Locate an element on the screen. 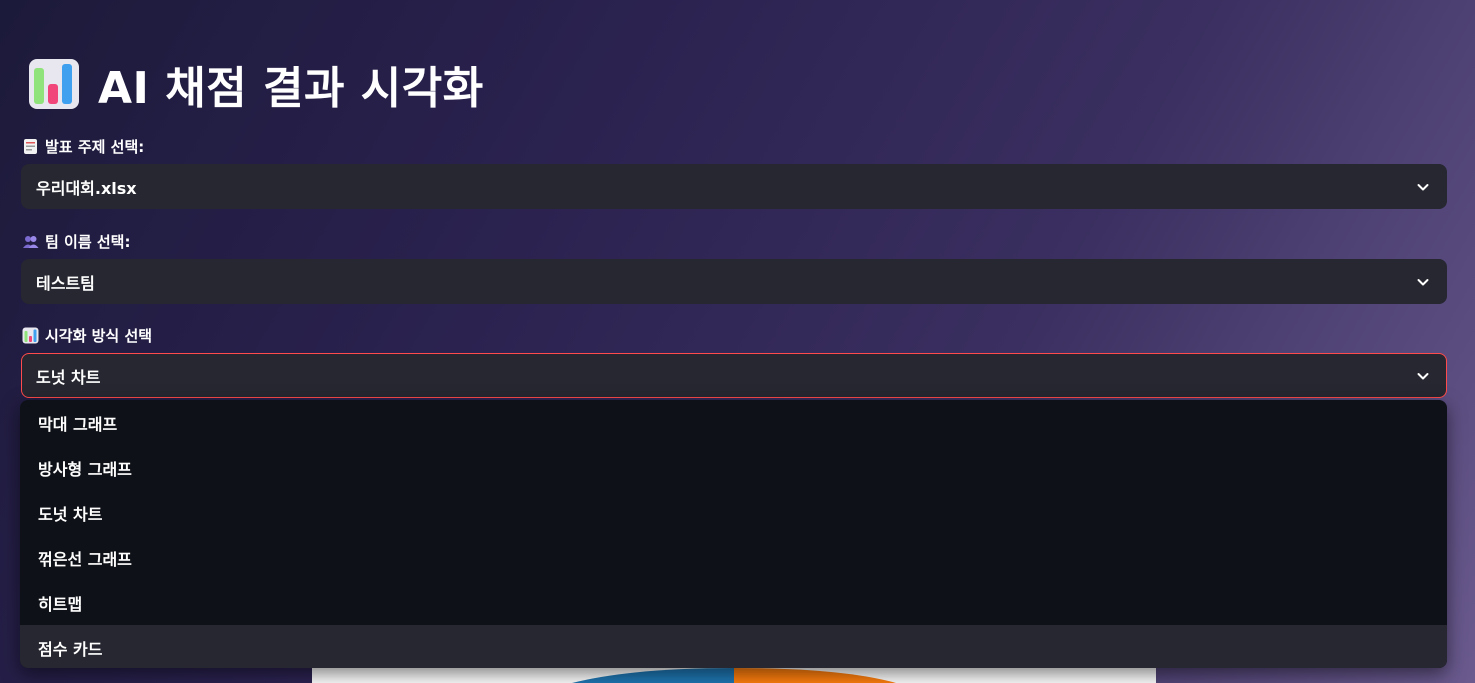  donut-chart-svg is located at coordinates (734, 675).